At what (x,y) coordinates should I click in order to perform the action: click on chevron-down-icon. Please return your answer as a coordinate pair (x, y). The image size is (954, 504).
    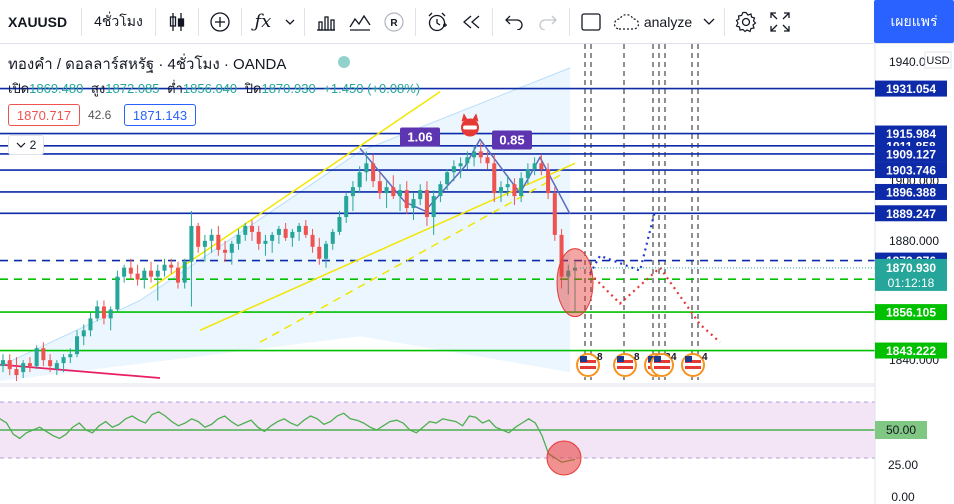
    Looking at the image, I should click on (290, 22).